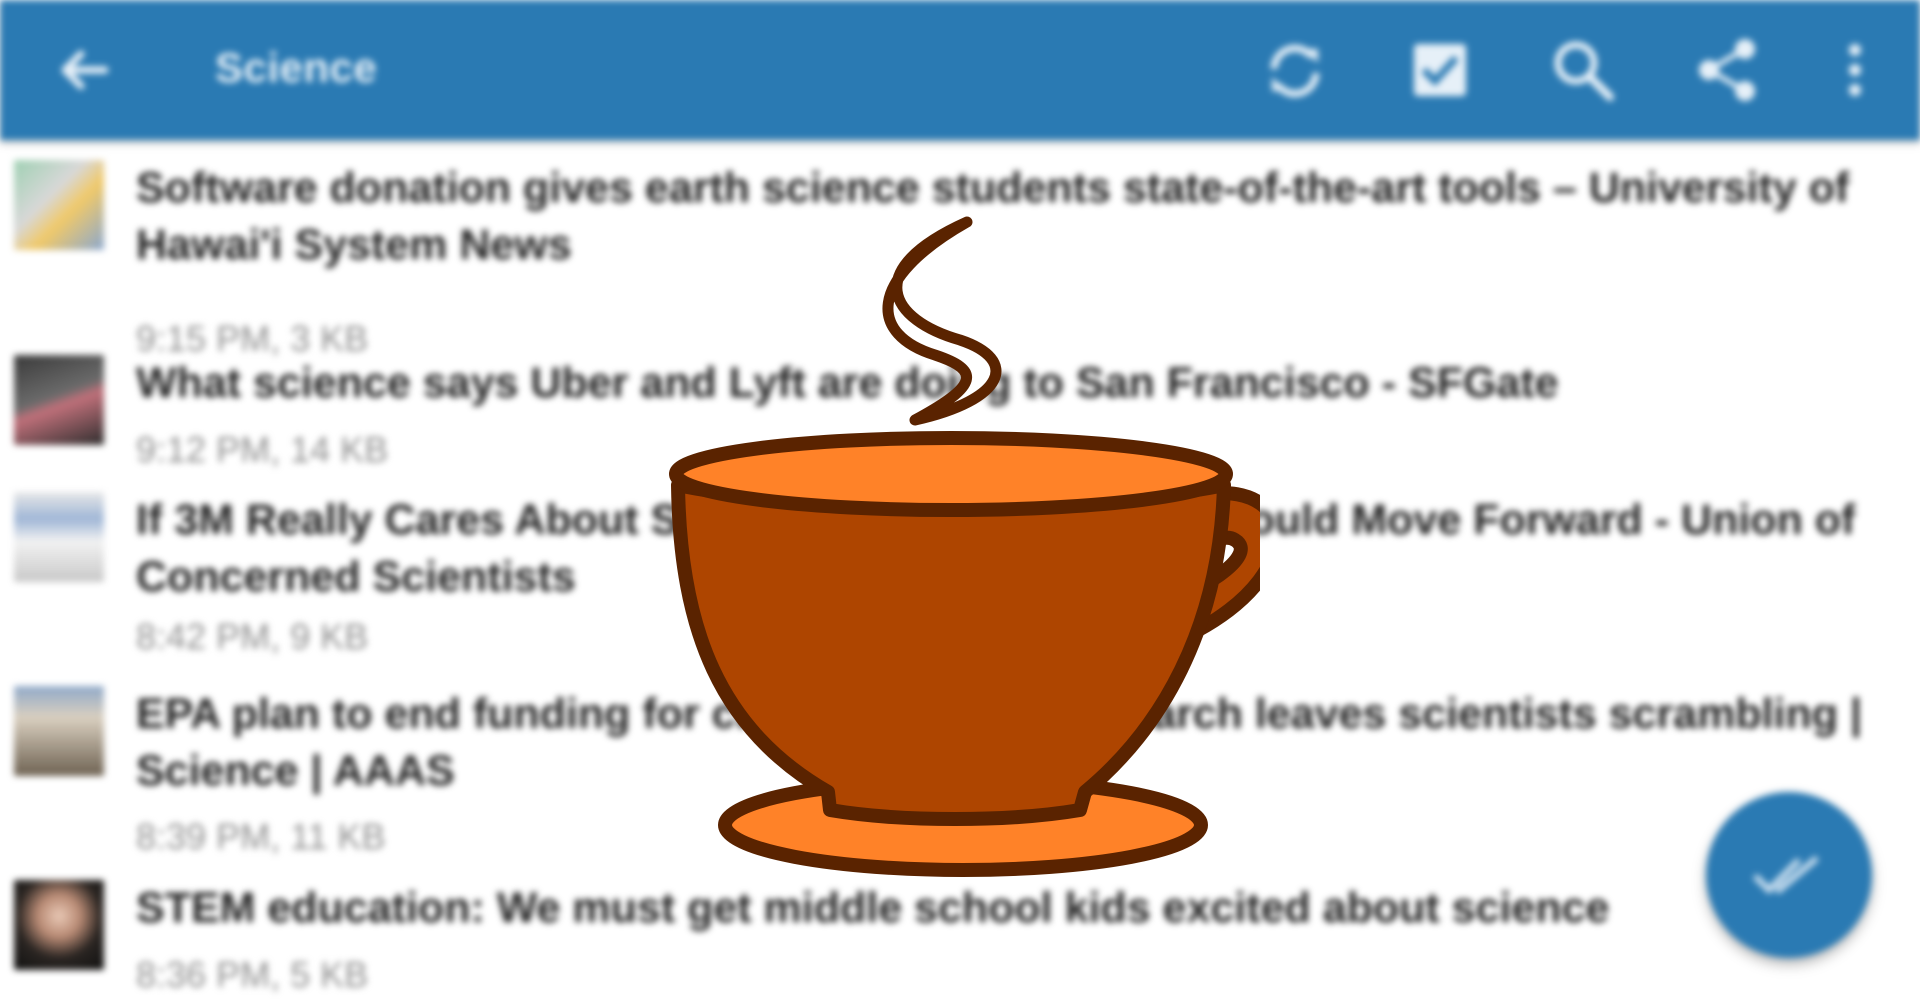 The height and width of the screenshot is (1006, 1920). What do you see at coordinates (261, 836) in the screenshot?
I see `article-meta: 8:39 PM, 11 KB` at bounding box center [261, 836].